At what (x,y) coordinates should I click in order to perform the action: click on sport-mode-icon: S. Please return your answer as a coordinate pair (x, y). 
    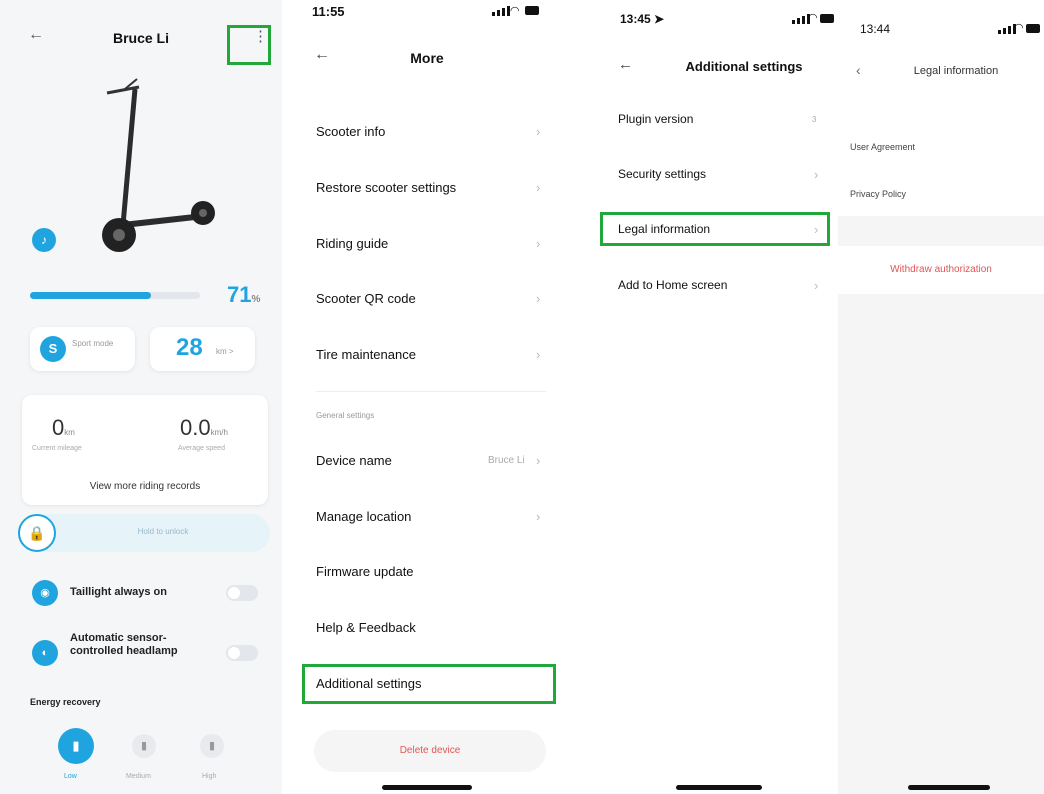
    Looking at the image, I should click on (53, 349).